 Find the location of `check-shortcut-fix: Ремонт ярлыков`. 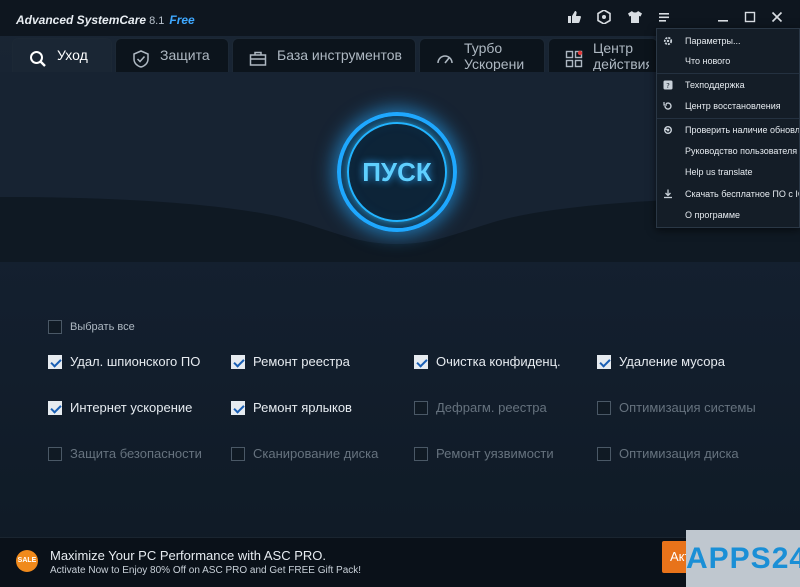

check-shortcut-fix: Ремонт ярлыков is located at coordinates (291, 409).